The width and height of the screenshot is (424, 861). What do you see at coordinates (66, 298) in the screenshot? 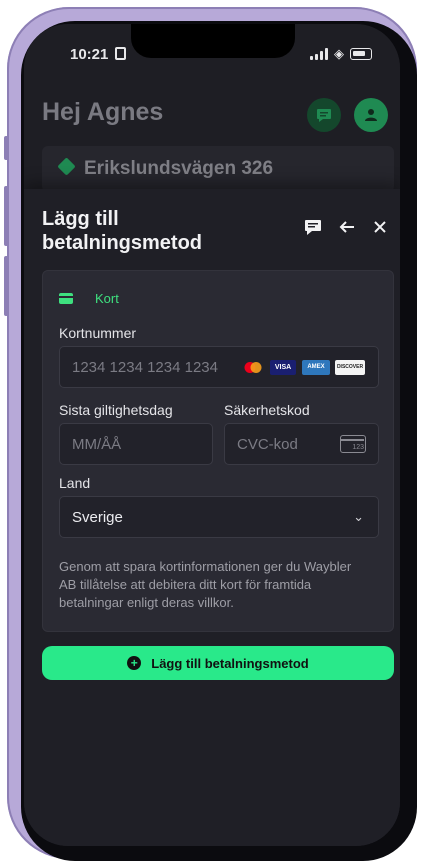
I see `credit-card-icon` at bounding box center [66, 298].